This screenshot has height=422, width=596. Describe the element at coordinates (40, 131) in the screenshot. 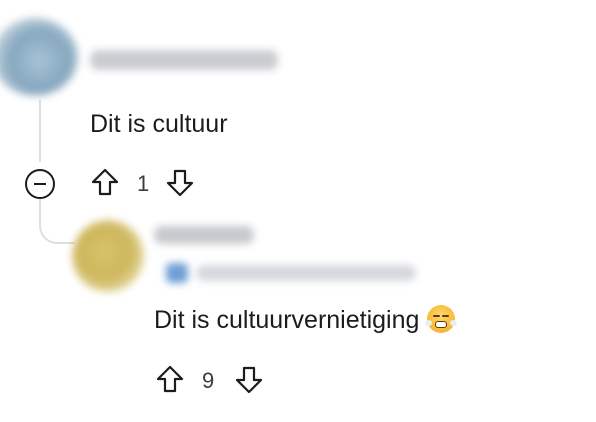

I see `thread-line` at that location.